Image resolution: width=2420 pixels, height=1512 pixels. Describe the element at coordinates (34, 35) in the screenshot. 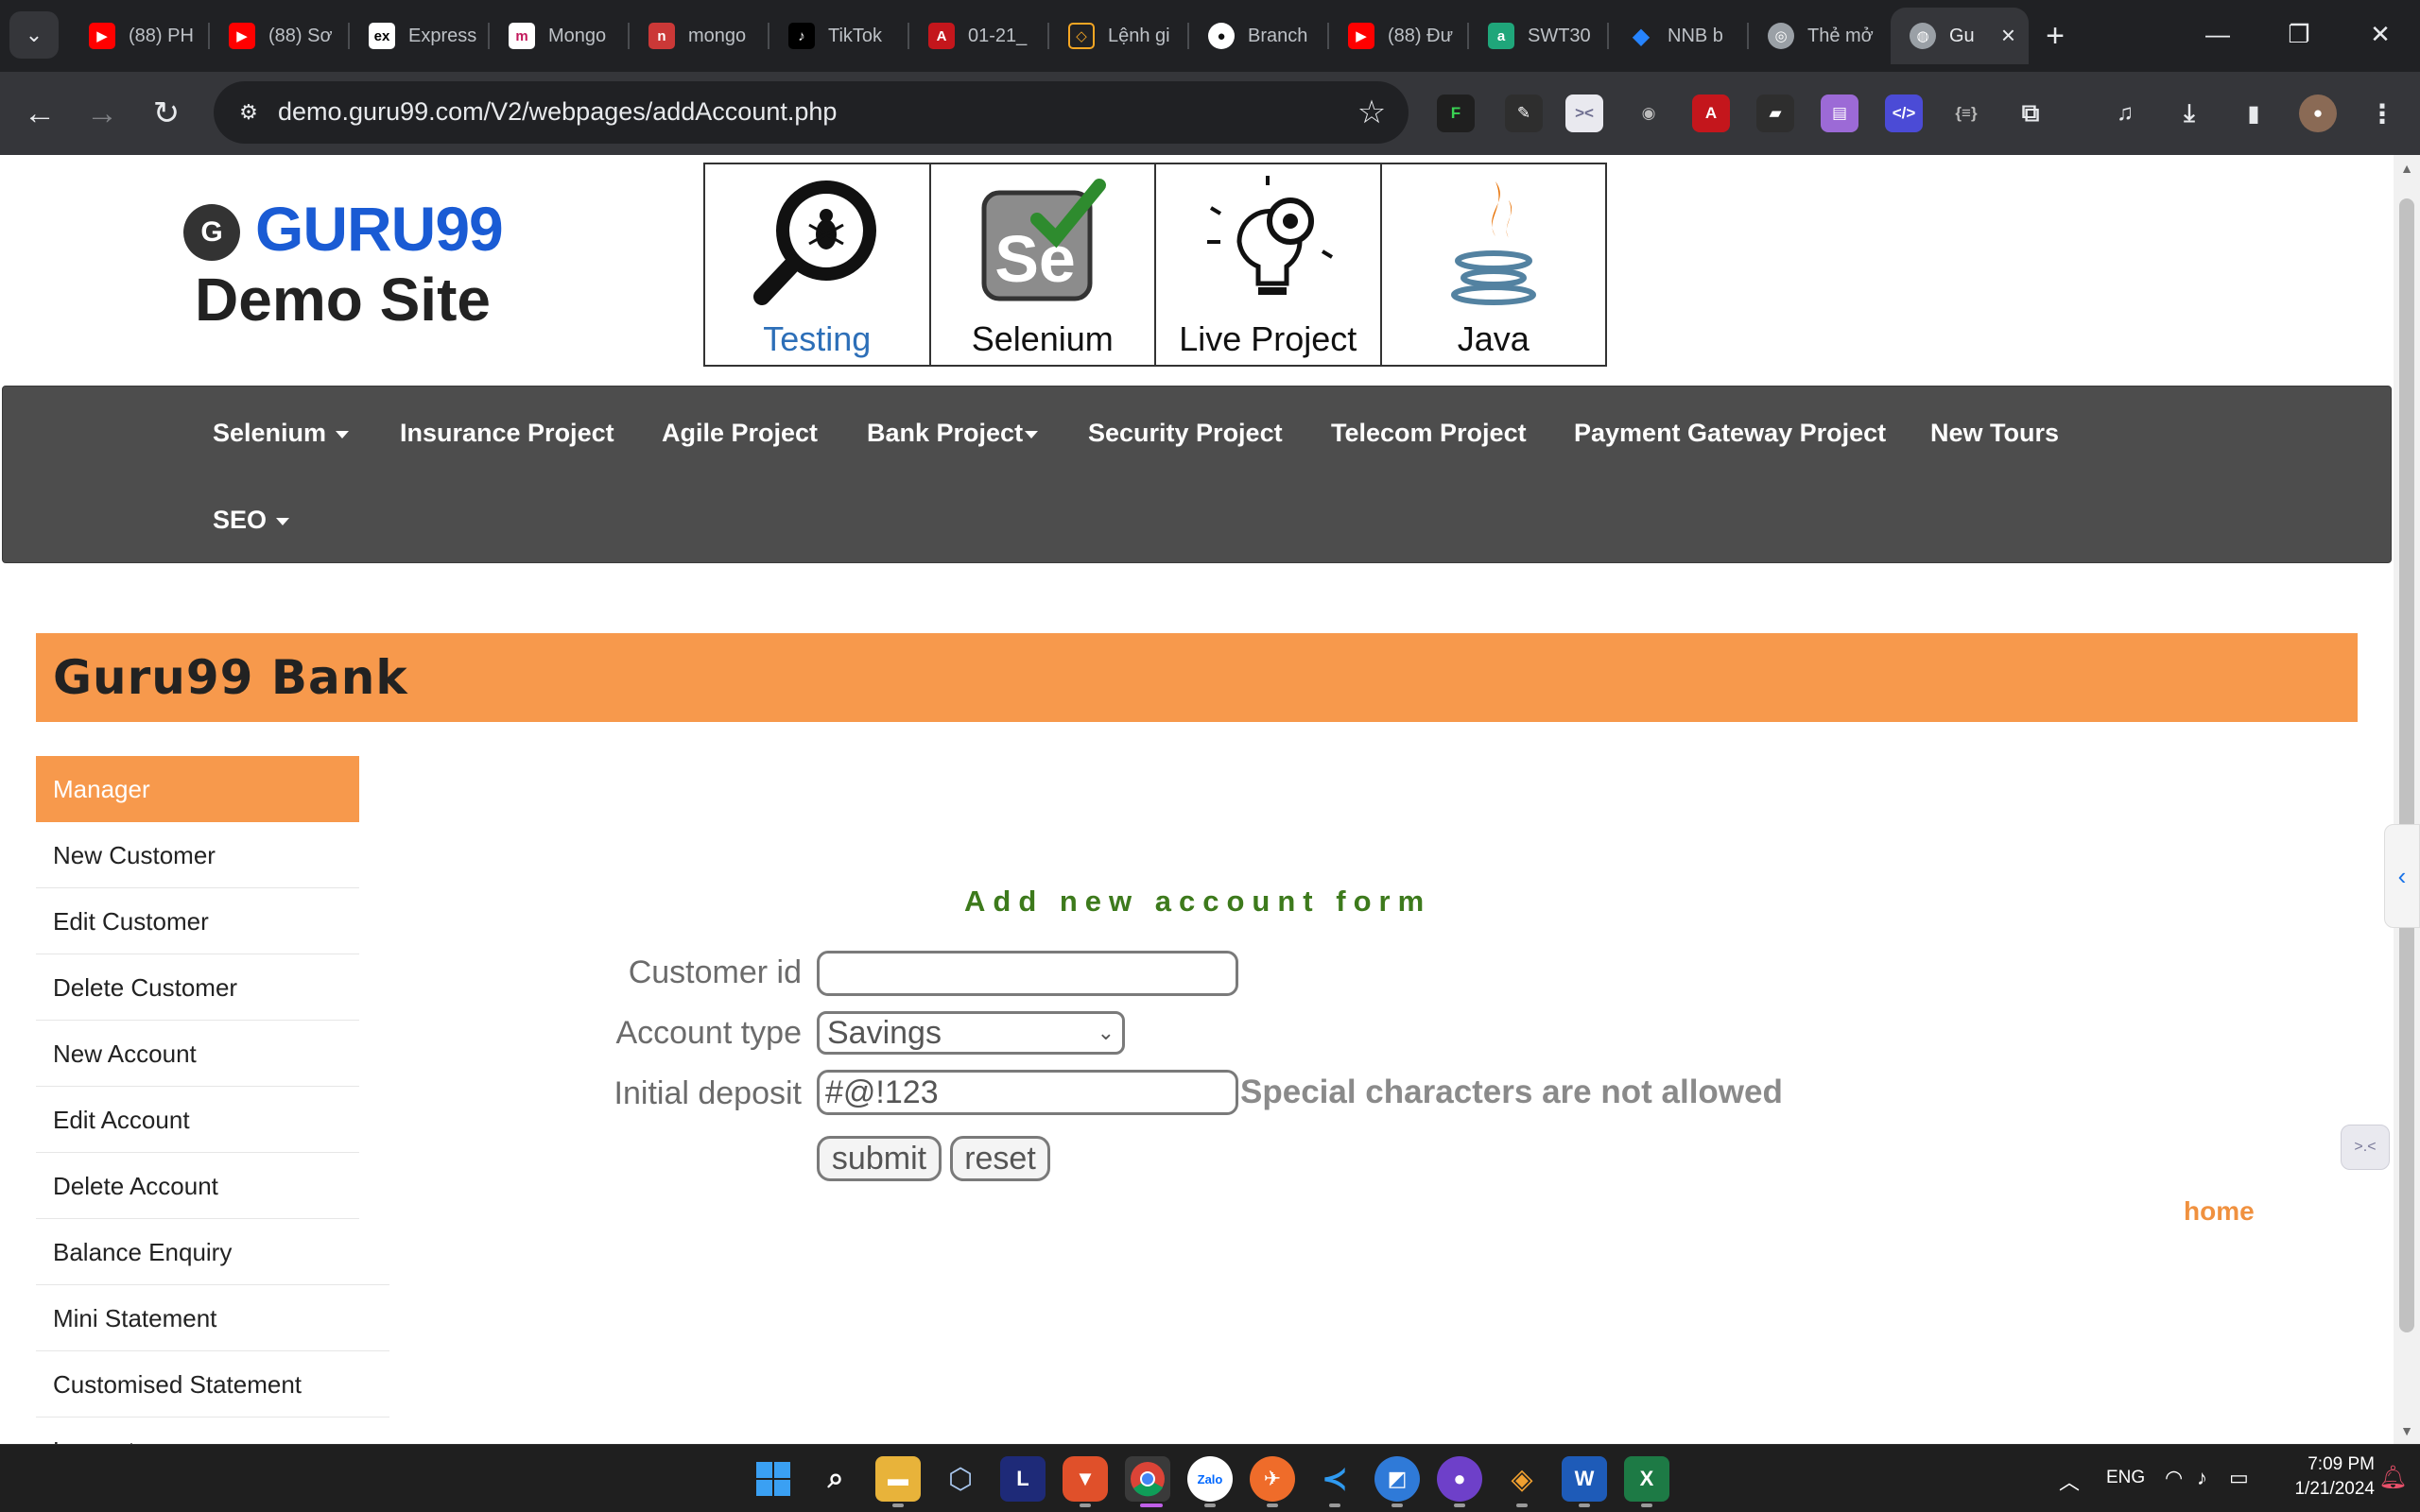

I see `tab-search-button: ⌄` at that location.